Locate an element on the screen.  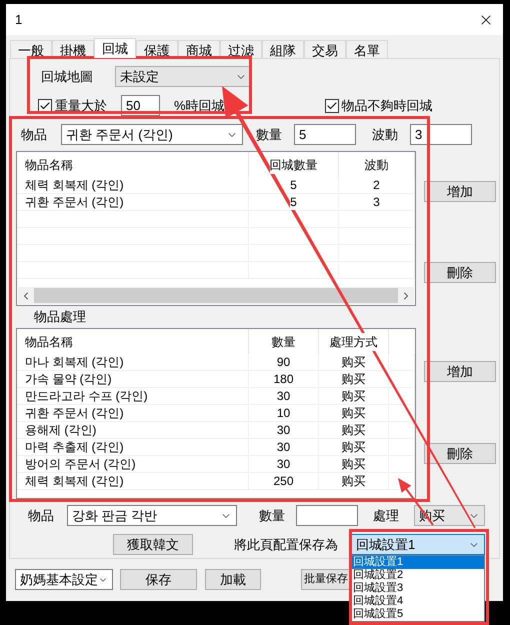
field-label: 重量大於 is located at coordinates (81, 105).